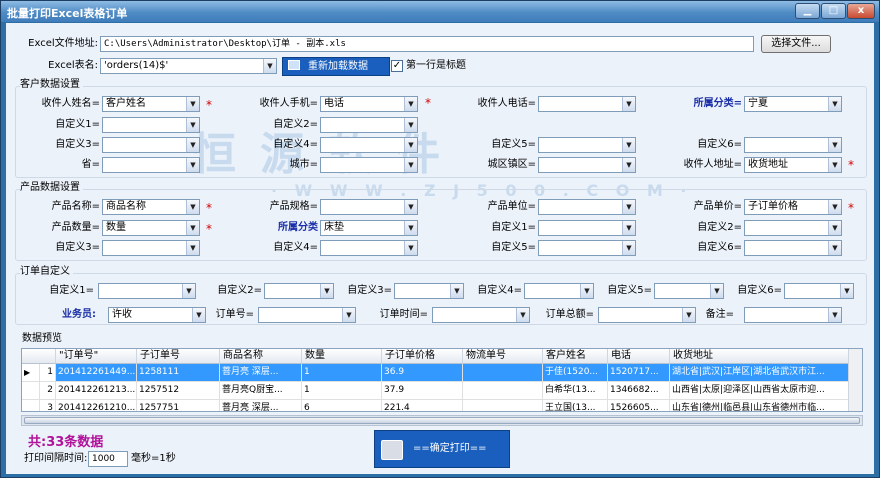  What do you see at coordinates (108, 459) in the screenshot?
I see `print-interval-input: 1000` at bounding box center [108, 459].